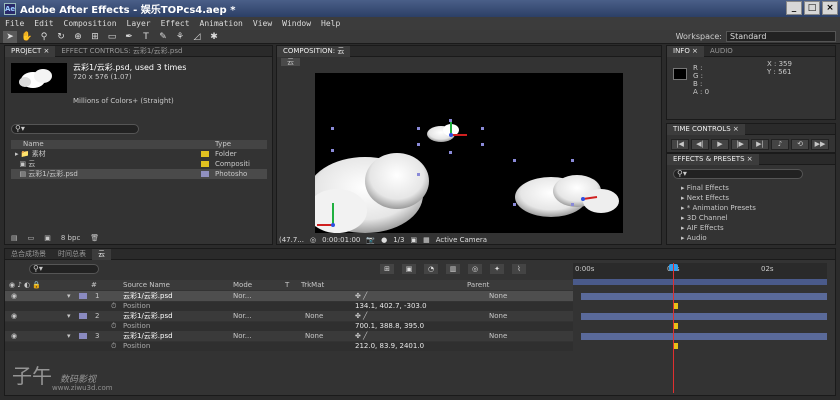 This screenshot has height=400, width=840. What do you see at coordinates (296, 23) in the screenshot?
I see `menu-window: Window` at bounding box center [296, 23].